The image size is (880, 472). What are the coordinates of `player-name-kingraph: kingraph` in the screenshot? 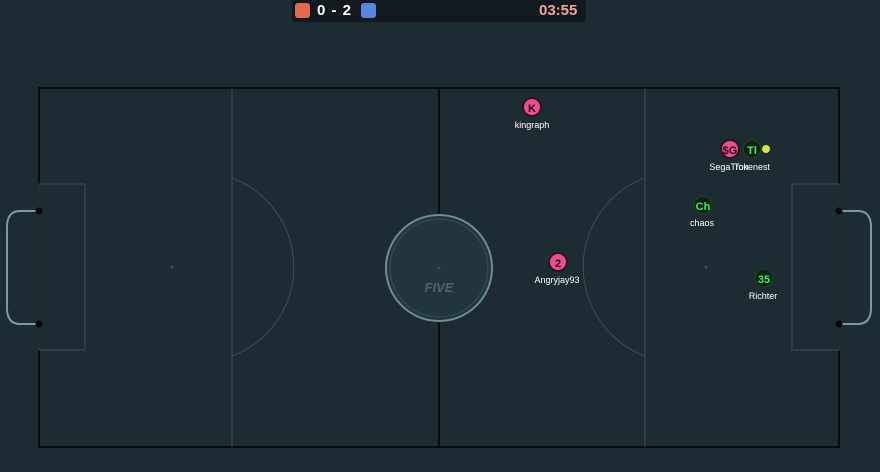 It's located at (532, 125).